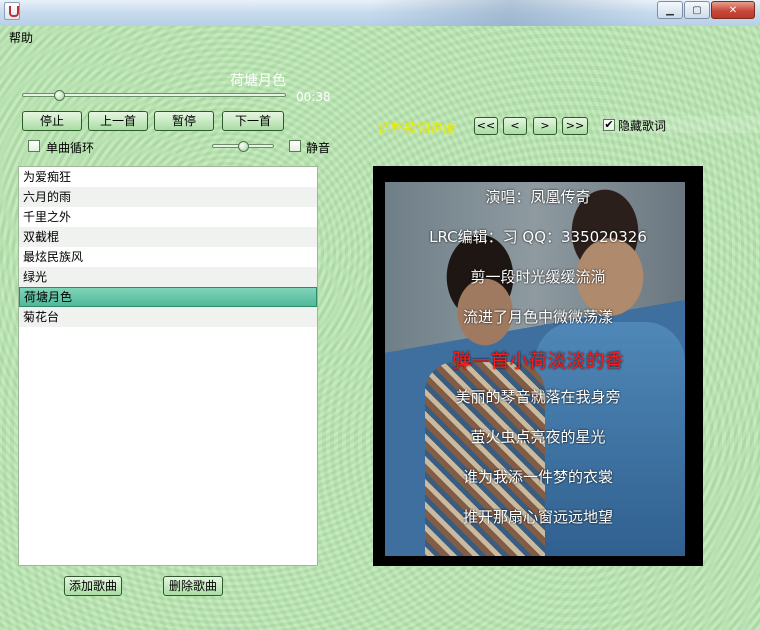 The width and height of the screenshot is (760, 630). I want to click on playlist-item: 千里之外, so click(168, 217).